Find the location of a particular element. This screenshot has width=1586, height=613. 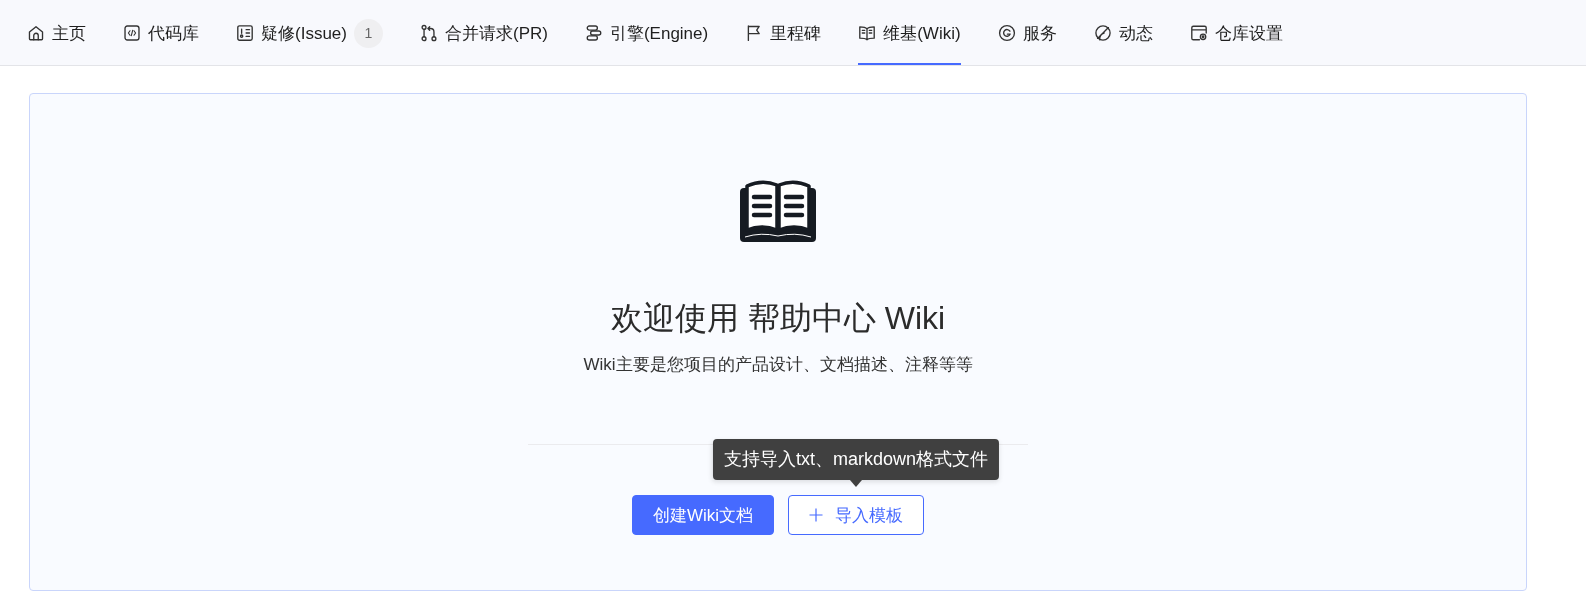

open-book-icon is located at coordinates (778, 211).